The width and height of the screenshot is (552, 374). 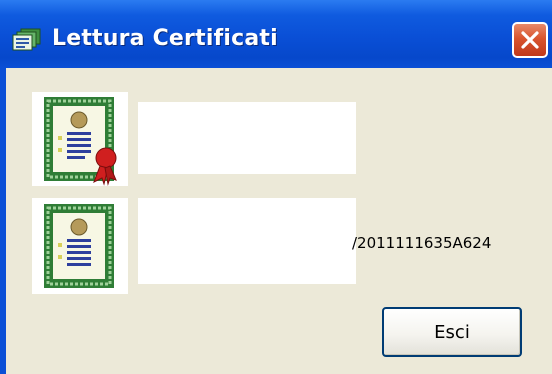 What do you see at coordinates (247, 241) in the screenshot?
I see `certificate-2-info-mask` at bounding box center [247, 241].